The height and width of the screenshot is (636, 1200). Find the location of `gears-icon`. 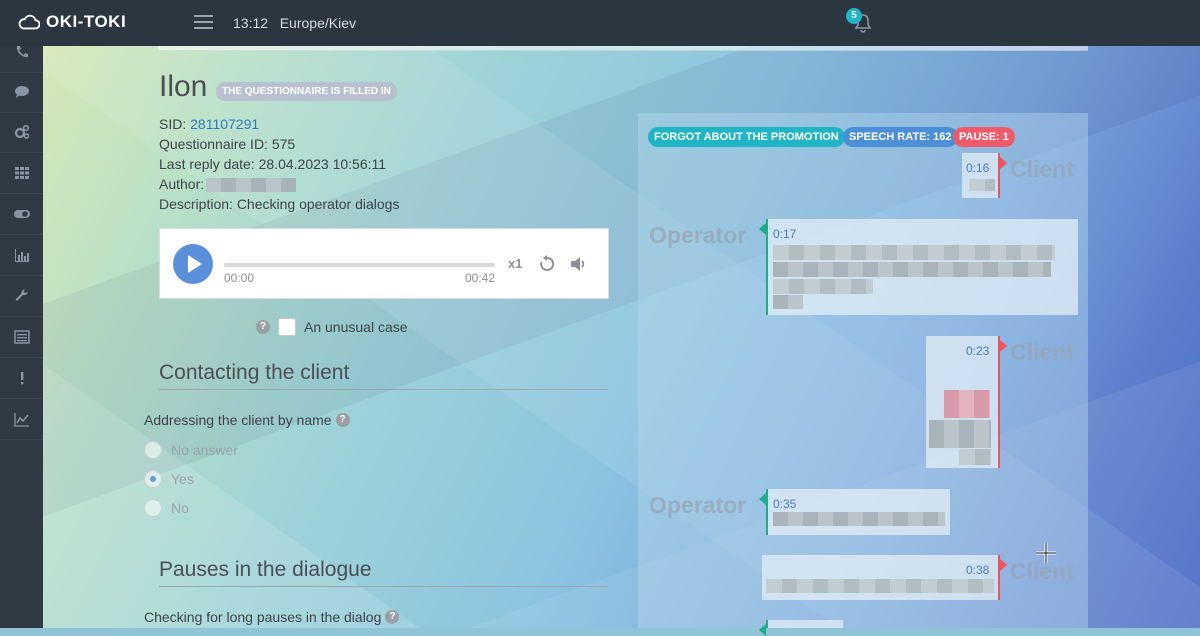

gears-icon is located at coordinates (21, 131).